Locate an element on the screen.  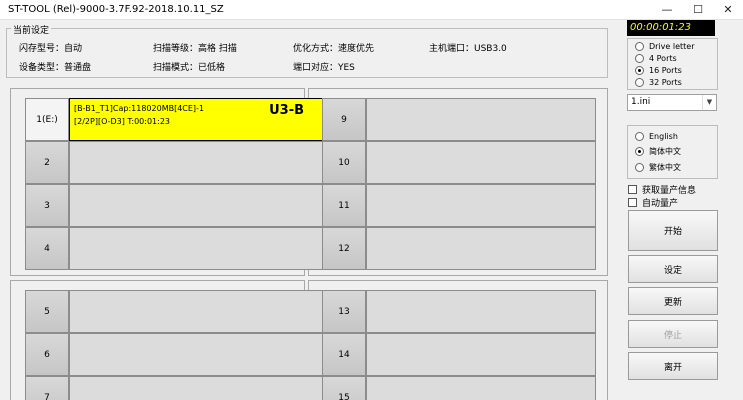
scan-level-info: 扫描等级：高格 扫描 is located at coordinates (195, 49).